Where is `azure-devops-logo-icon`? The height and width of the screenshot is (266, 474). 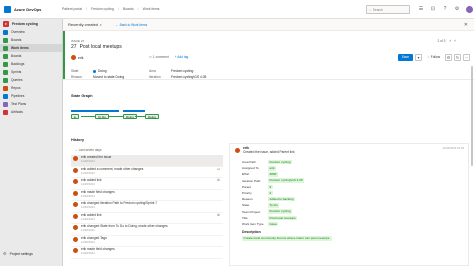
azure-devops-logo-icon is located at coordinates (7, 9).